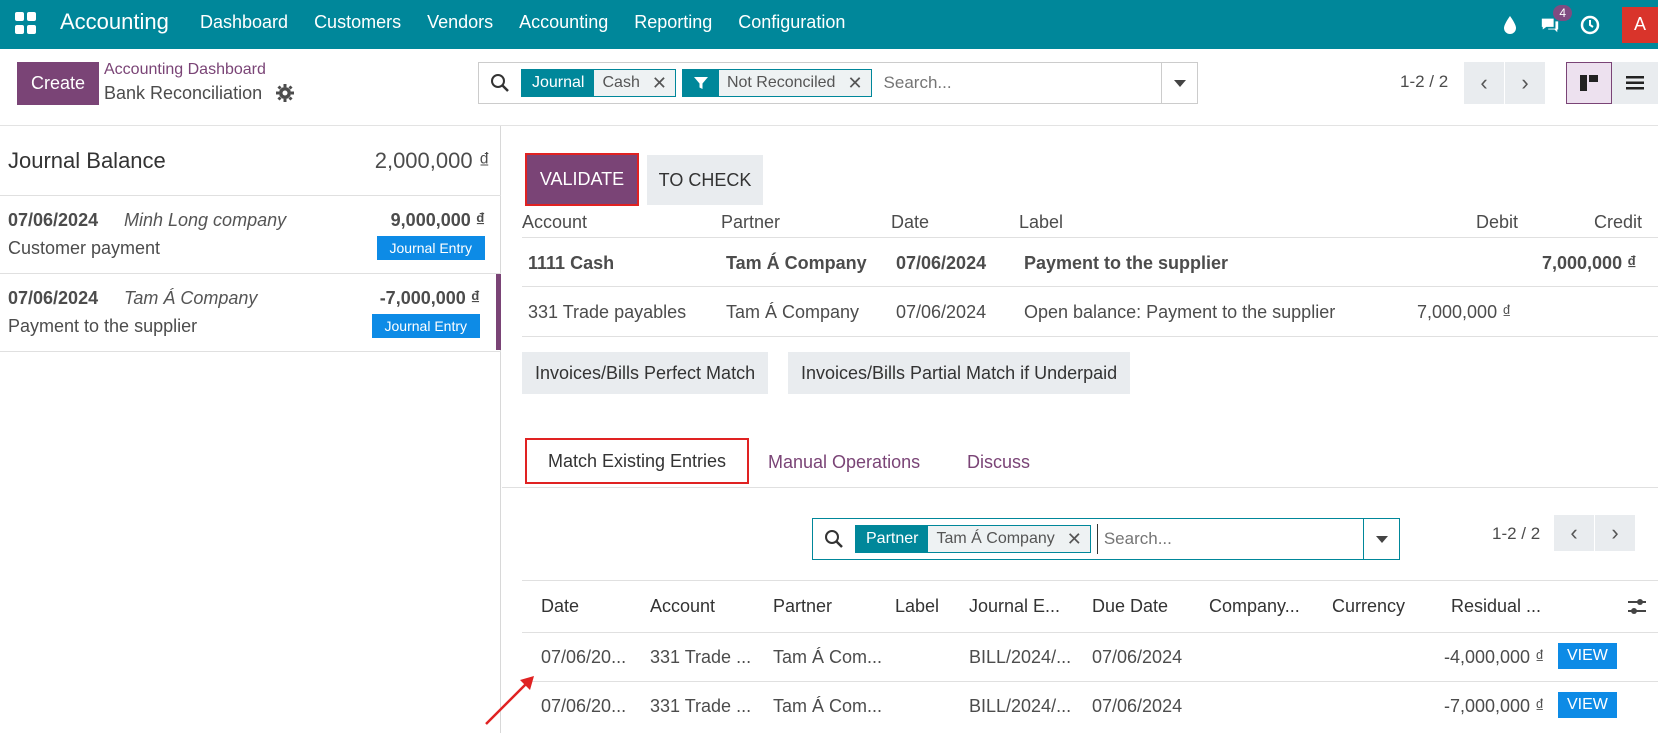 This screenshot has height=733, width=1658. I want to click on line-label: Payment to the supplier, so click(1126, 263).